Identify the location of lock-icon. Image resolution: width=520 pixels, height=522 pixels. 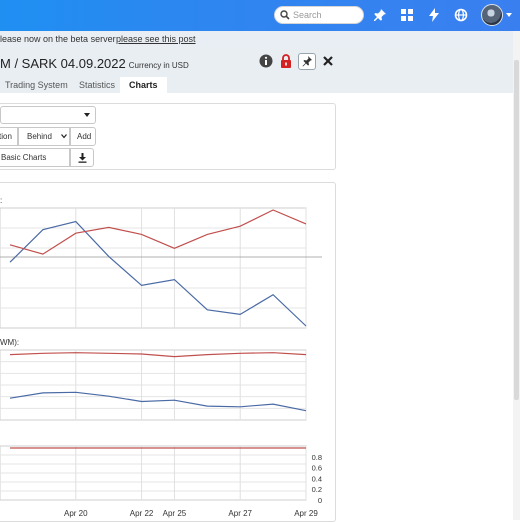
(286, 61).